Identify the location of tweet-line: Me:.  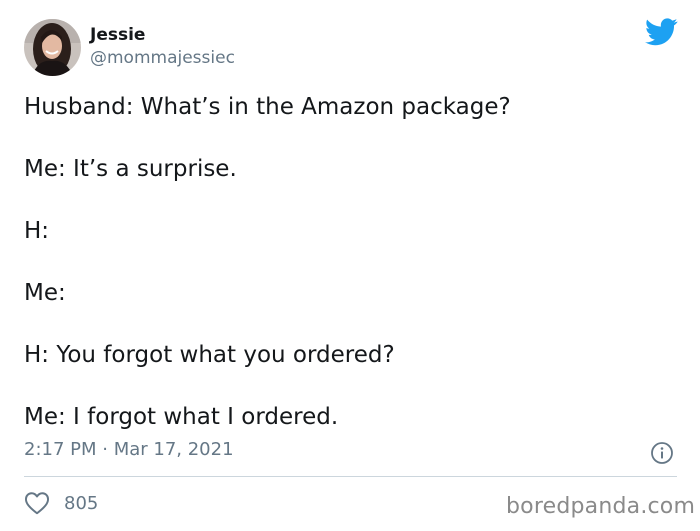
(45, 293).